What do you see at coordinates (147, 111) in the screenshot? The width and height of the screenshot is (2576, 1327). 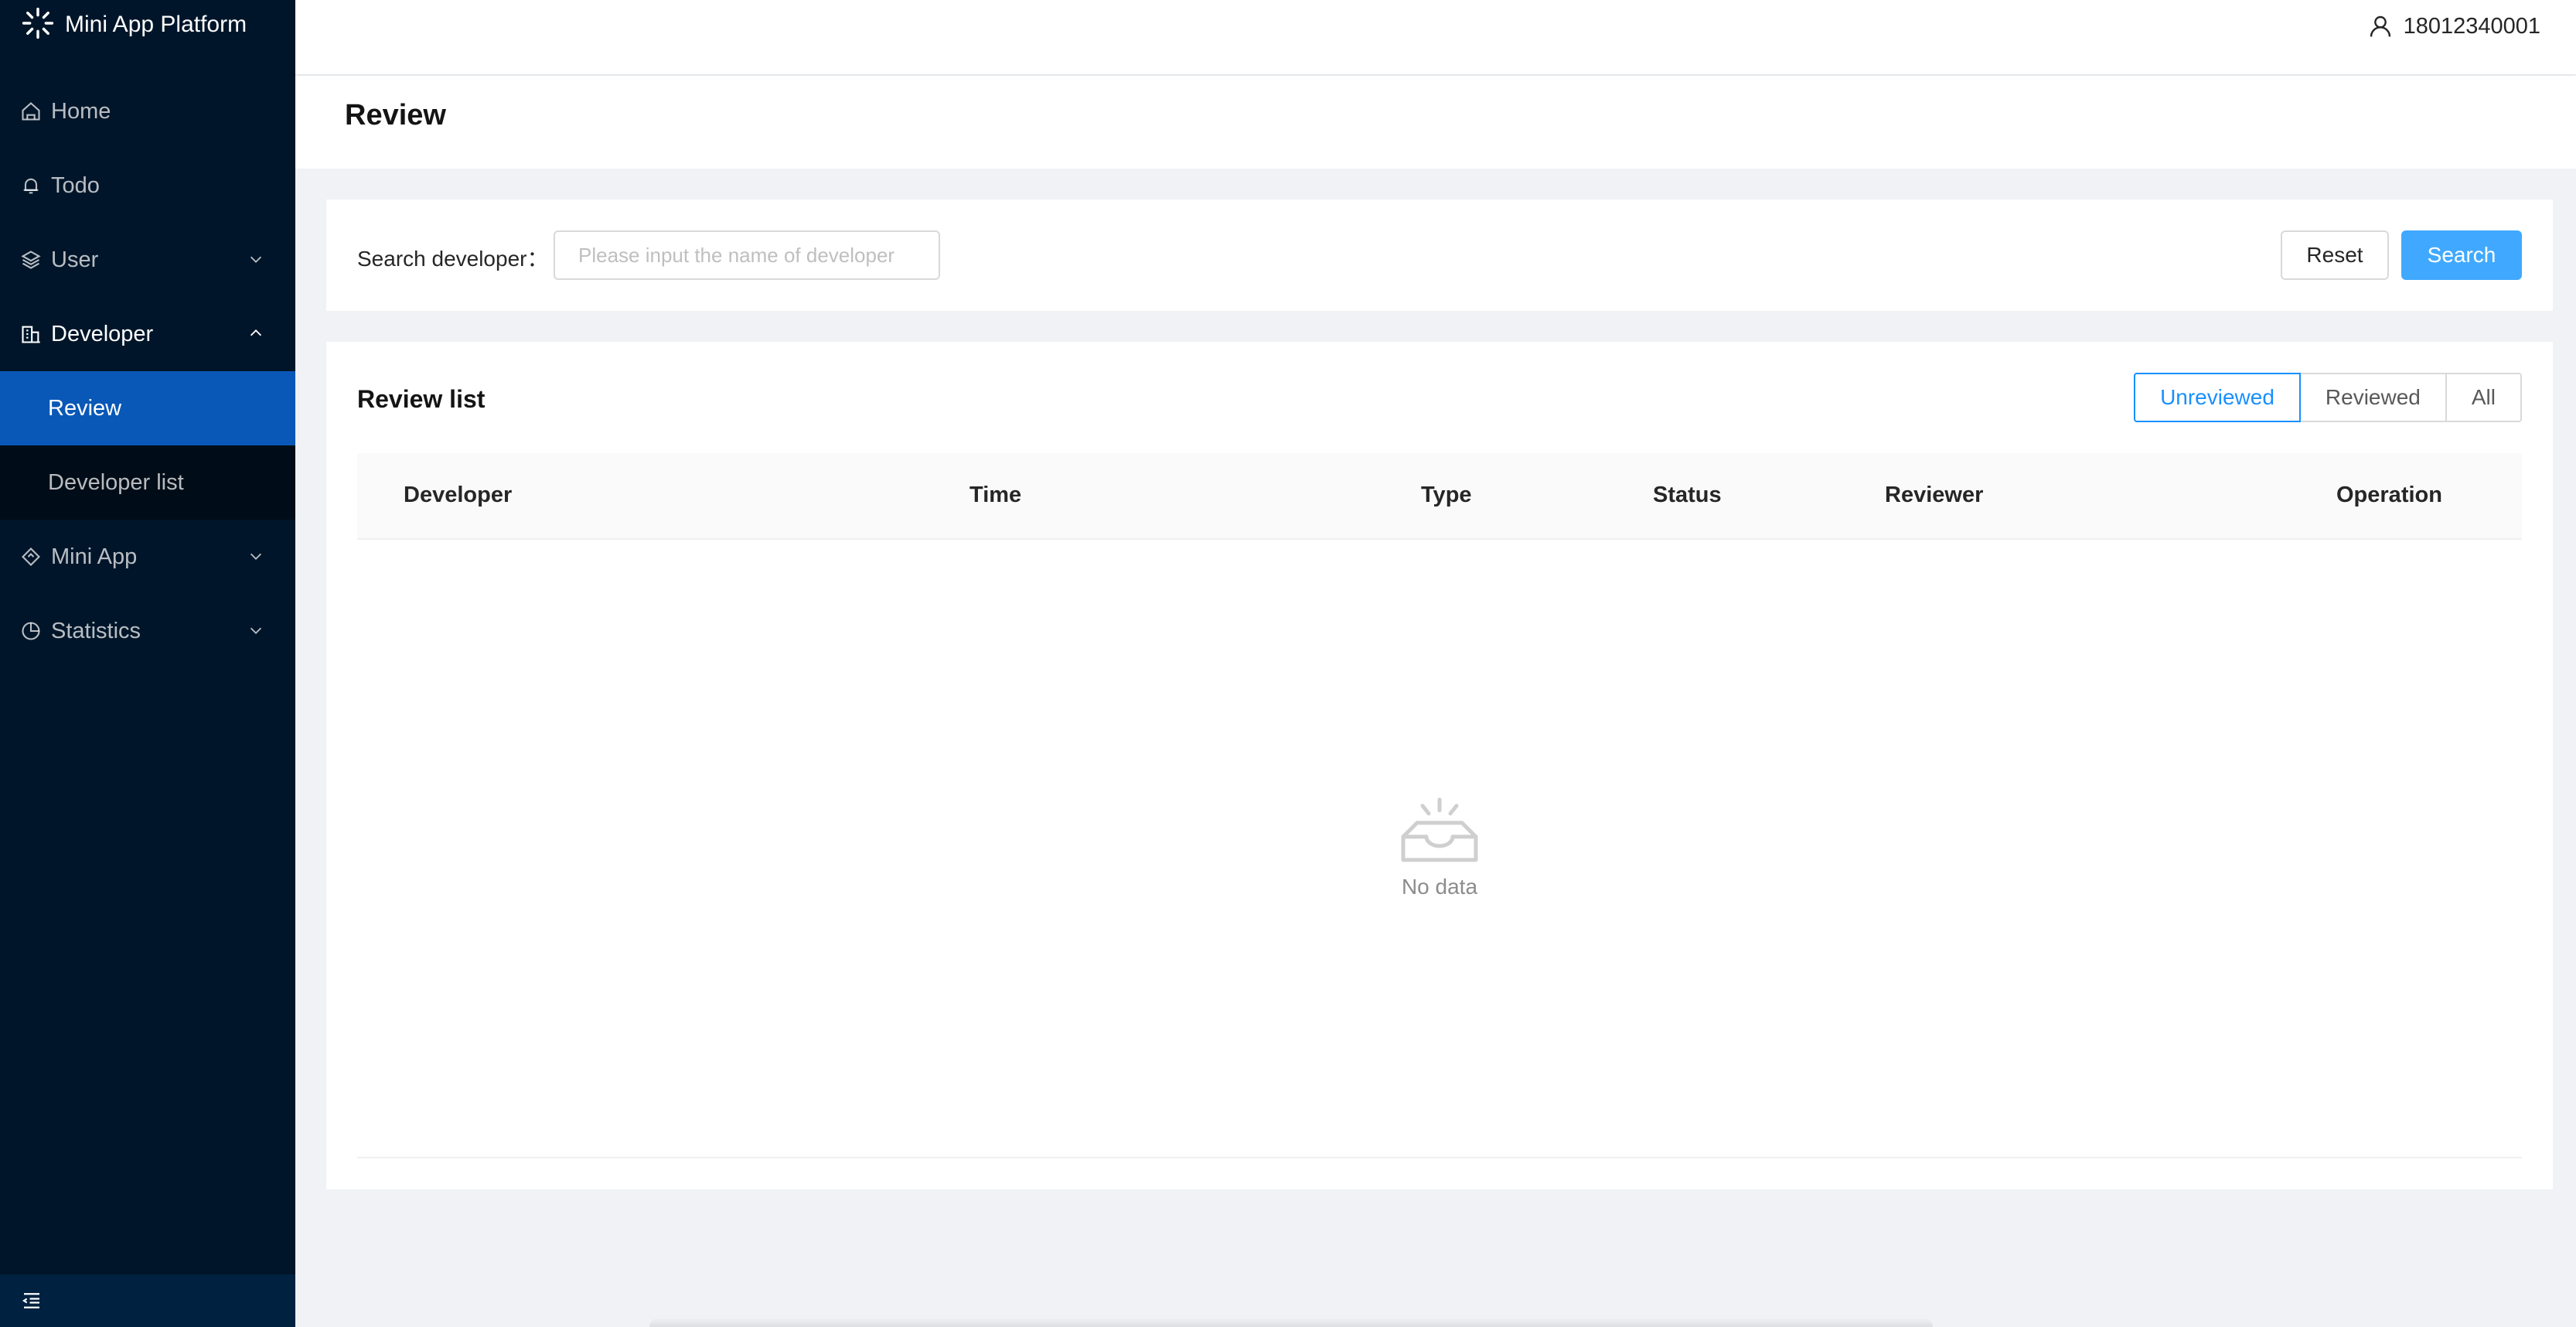 I see `sidebar-item-home: Home` at bounding box center [147, 111].